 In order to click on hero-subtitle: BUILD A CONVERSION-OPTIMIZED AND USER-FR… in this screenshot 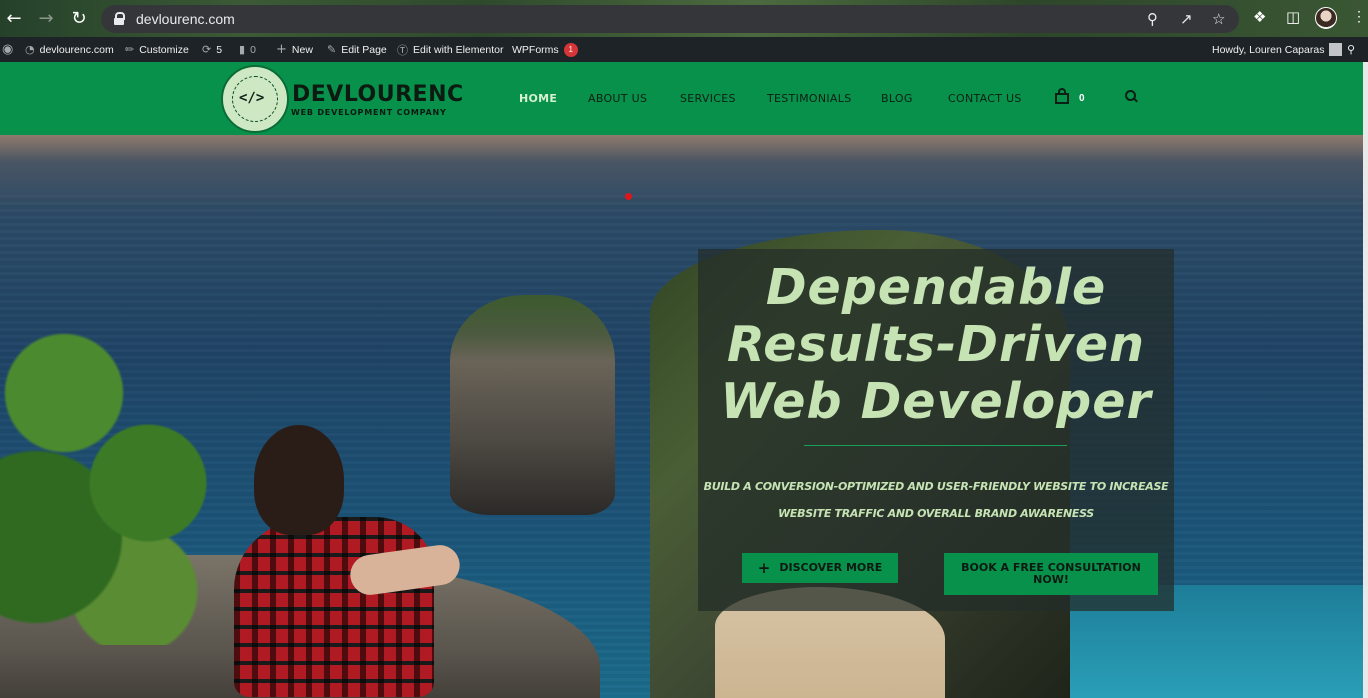, I will do `click(936, 500)`.